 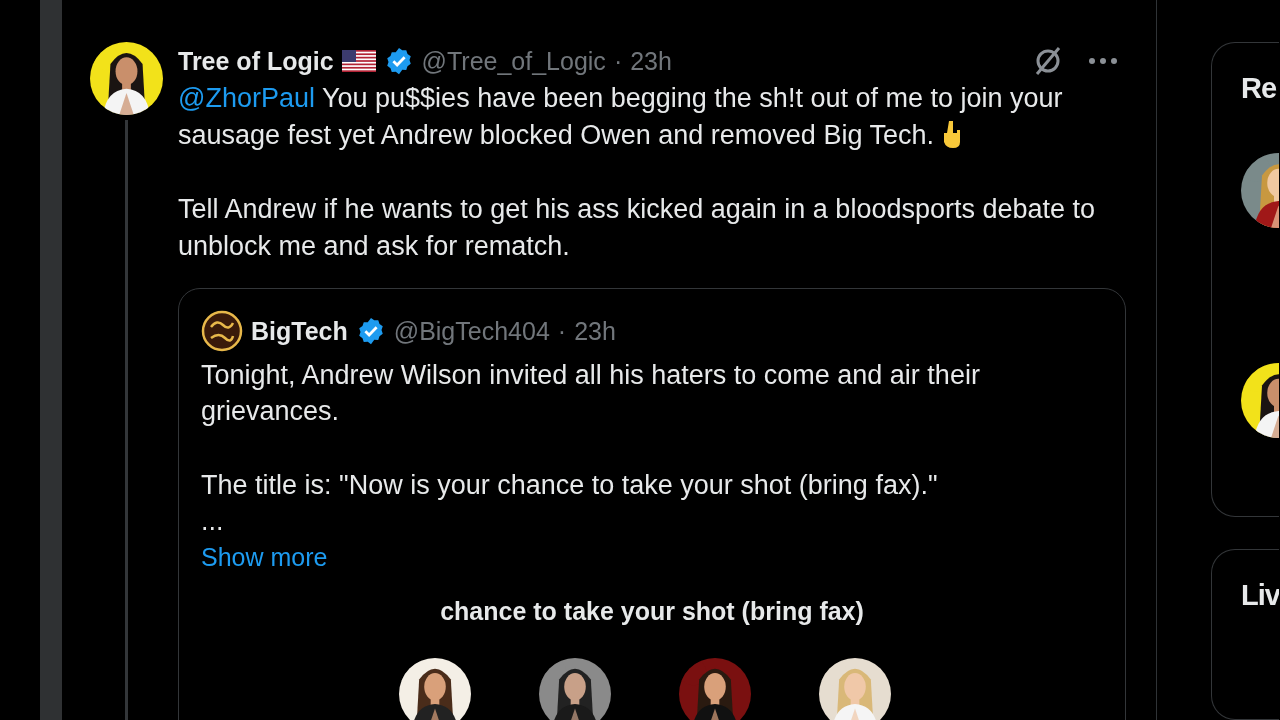 What do you see at coordinates (246, 98) in the screenshot?
I see `mention-link: @ZhorPaul` at bounding box center [246, 98].